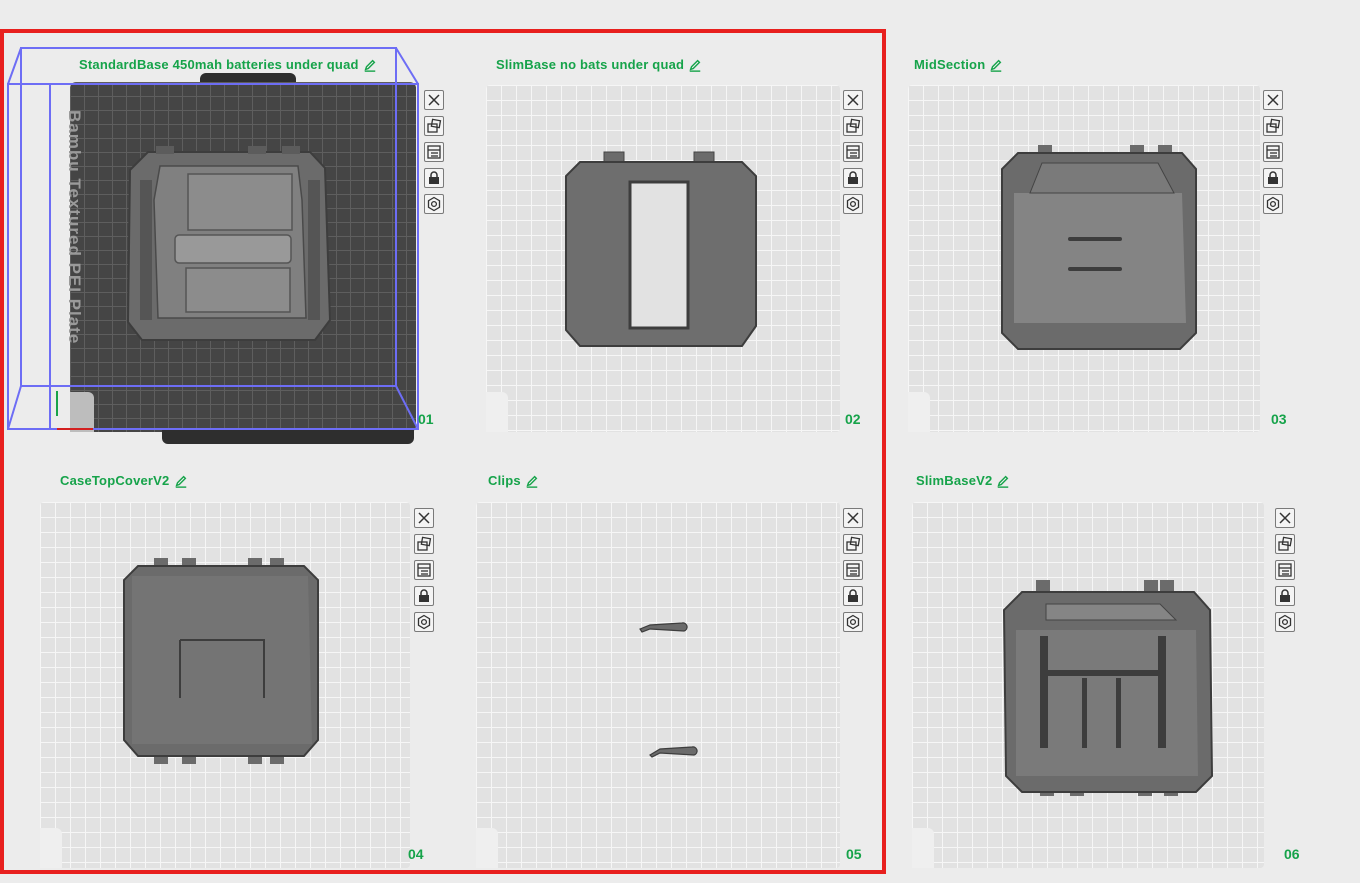  I want to click on model-midsection, so click(1098, 249).